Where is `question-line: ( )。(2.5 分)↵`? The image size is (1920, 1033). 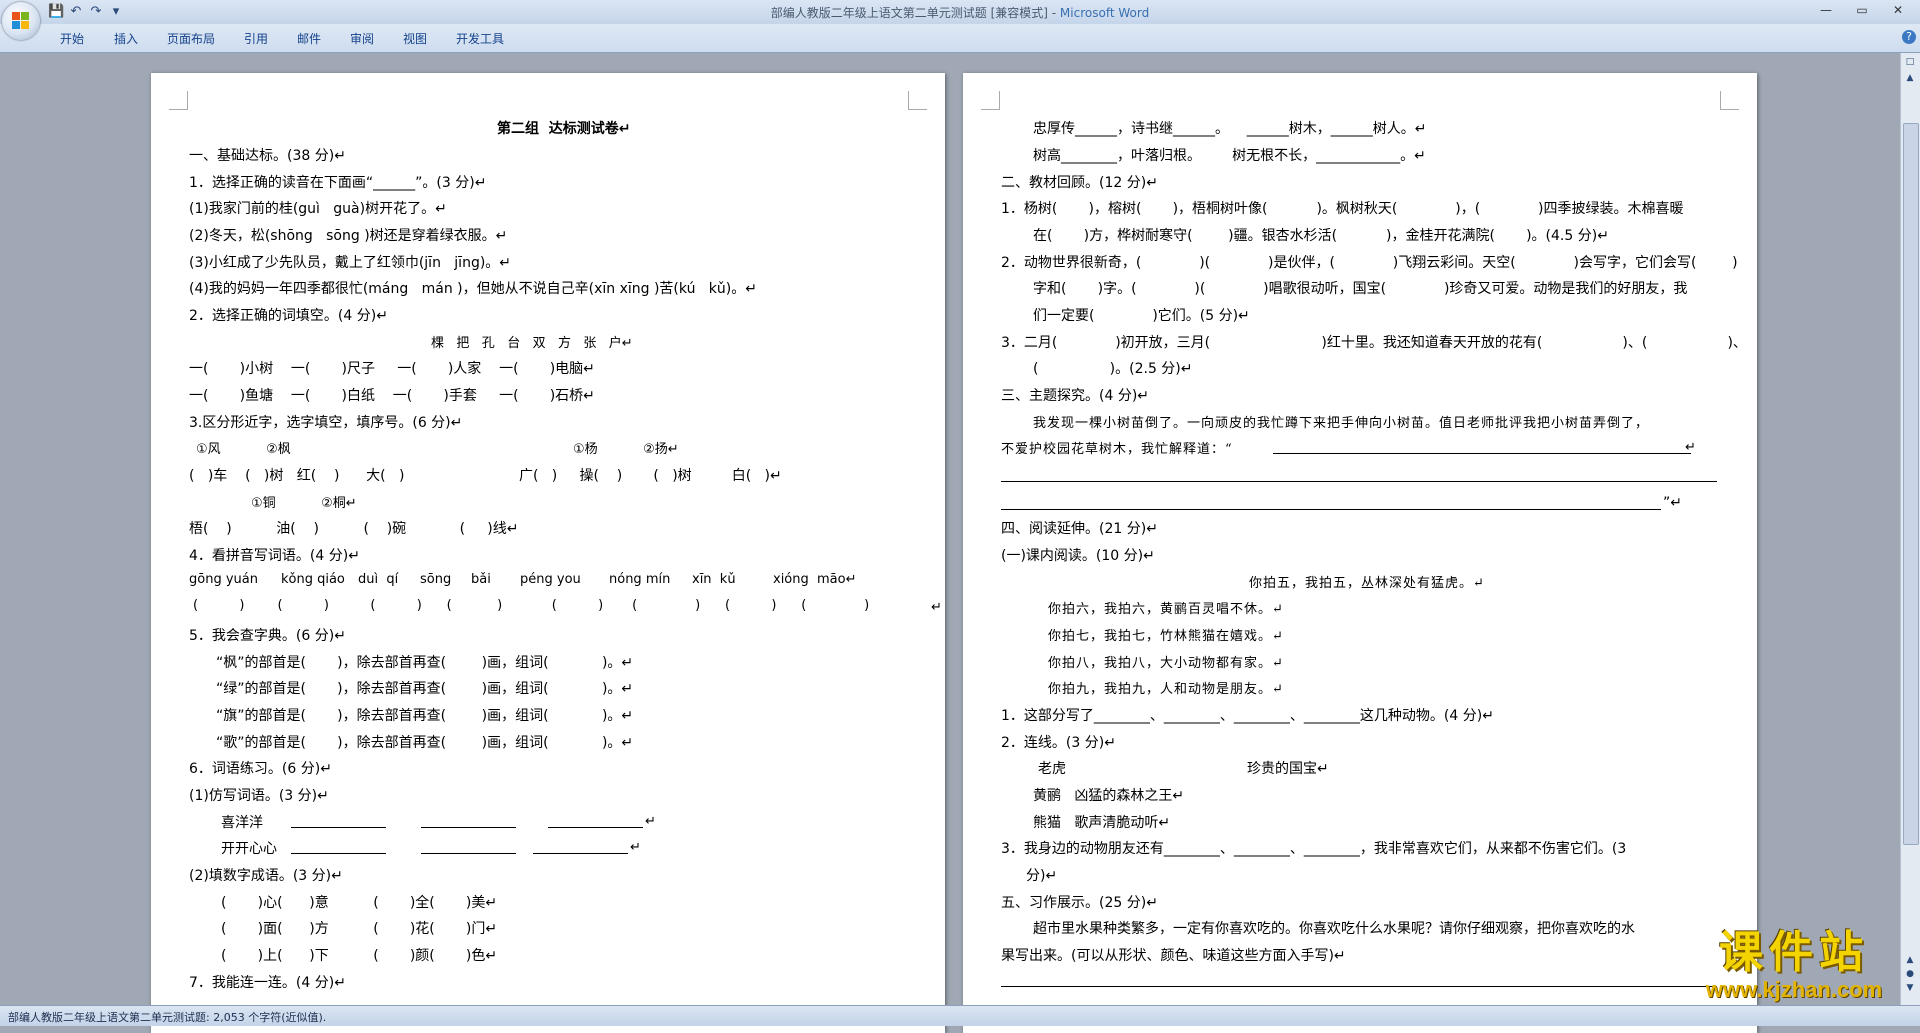
question-line: ( )。(2.5 分)↵ is located at coordinates (1113, 369).